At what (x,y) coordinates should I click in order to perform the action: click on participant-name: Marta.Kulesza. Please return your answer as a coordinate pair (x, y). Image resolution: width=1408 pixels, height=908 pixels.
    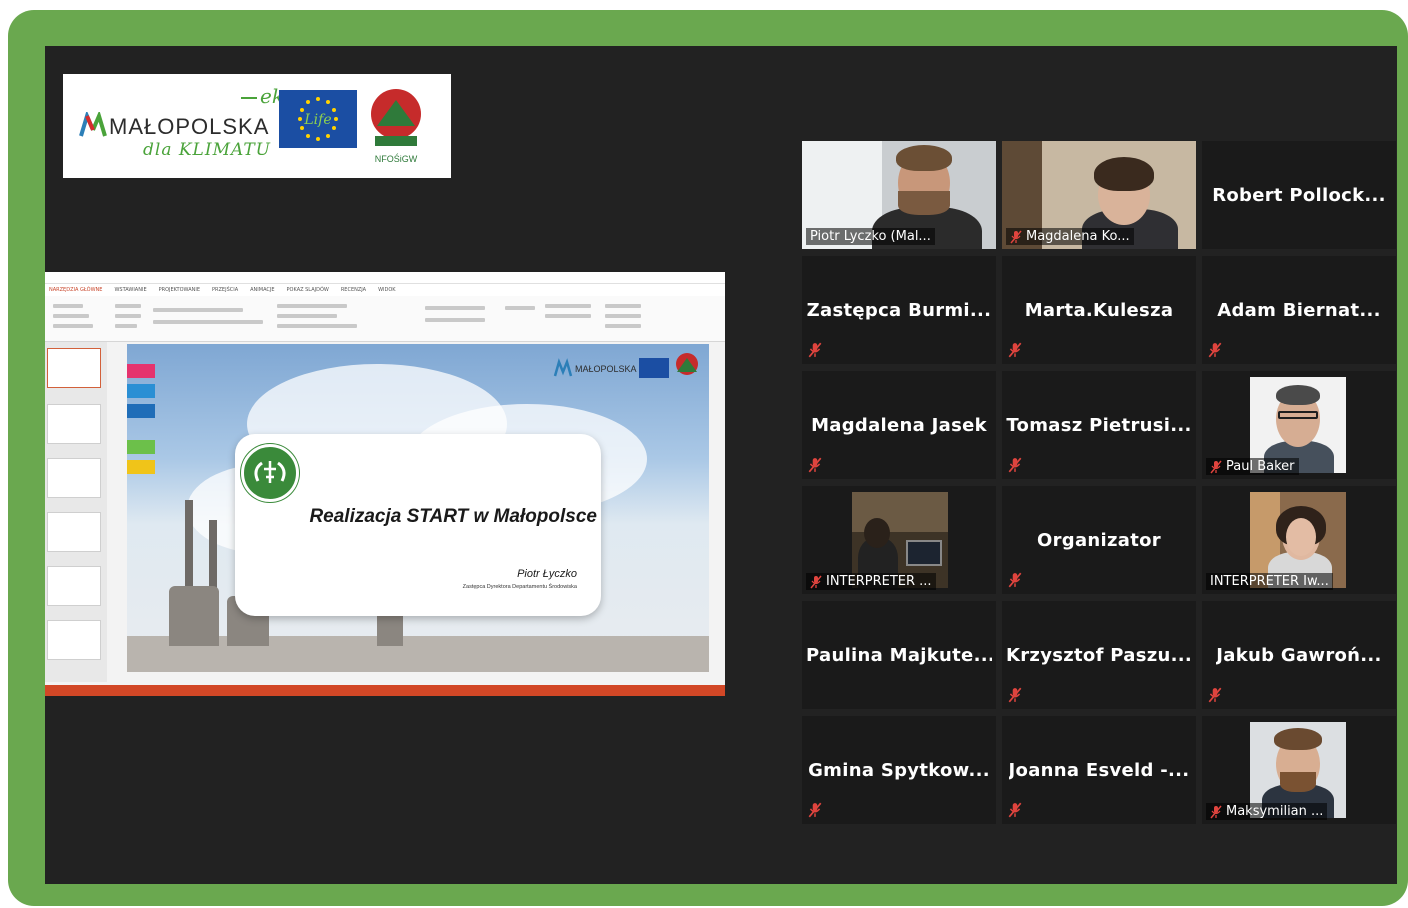
    Looking at the image, I should click on (1099, 310).